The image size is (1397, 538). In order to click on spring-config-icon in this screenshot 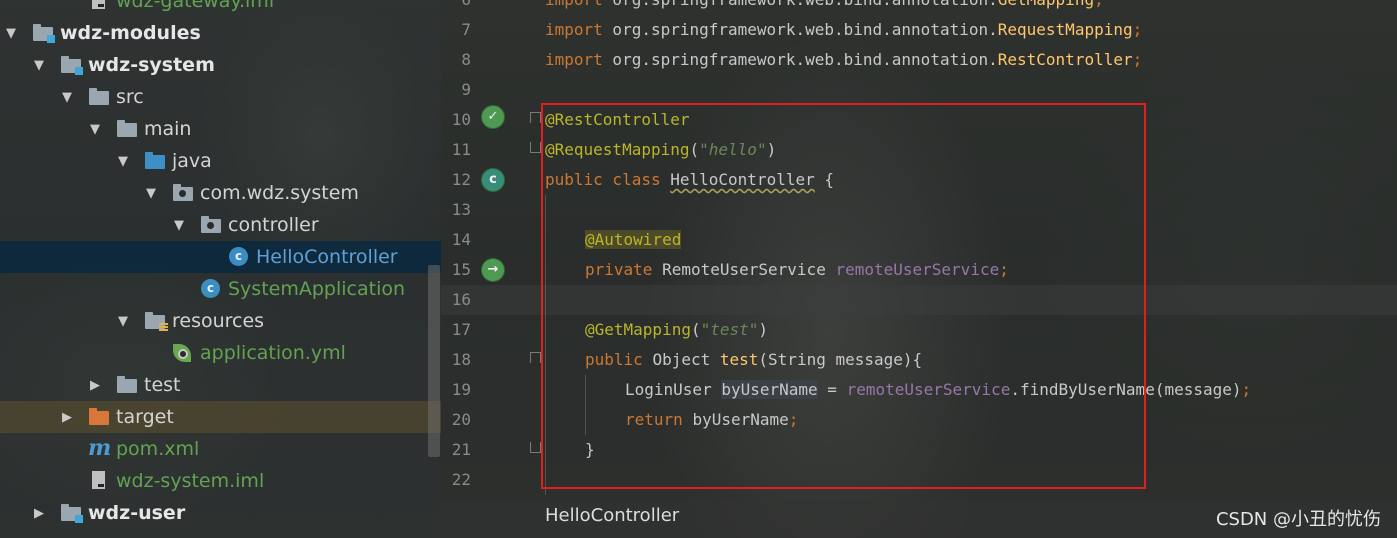, I will do `click(183, 353)`.